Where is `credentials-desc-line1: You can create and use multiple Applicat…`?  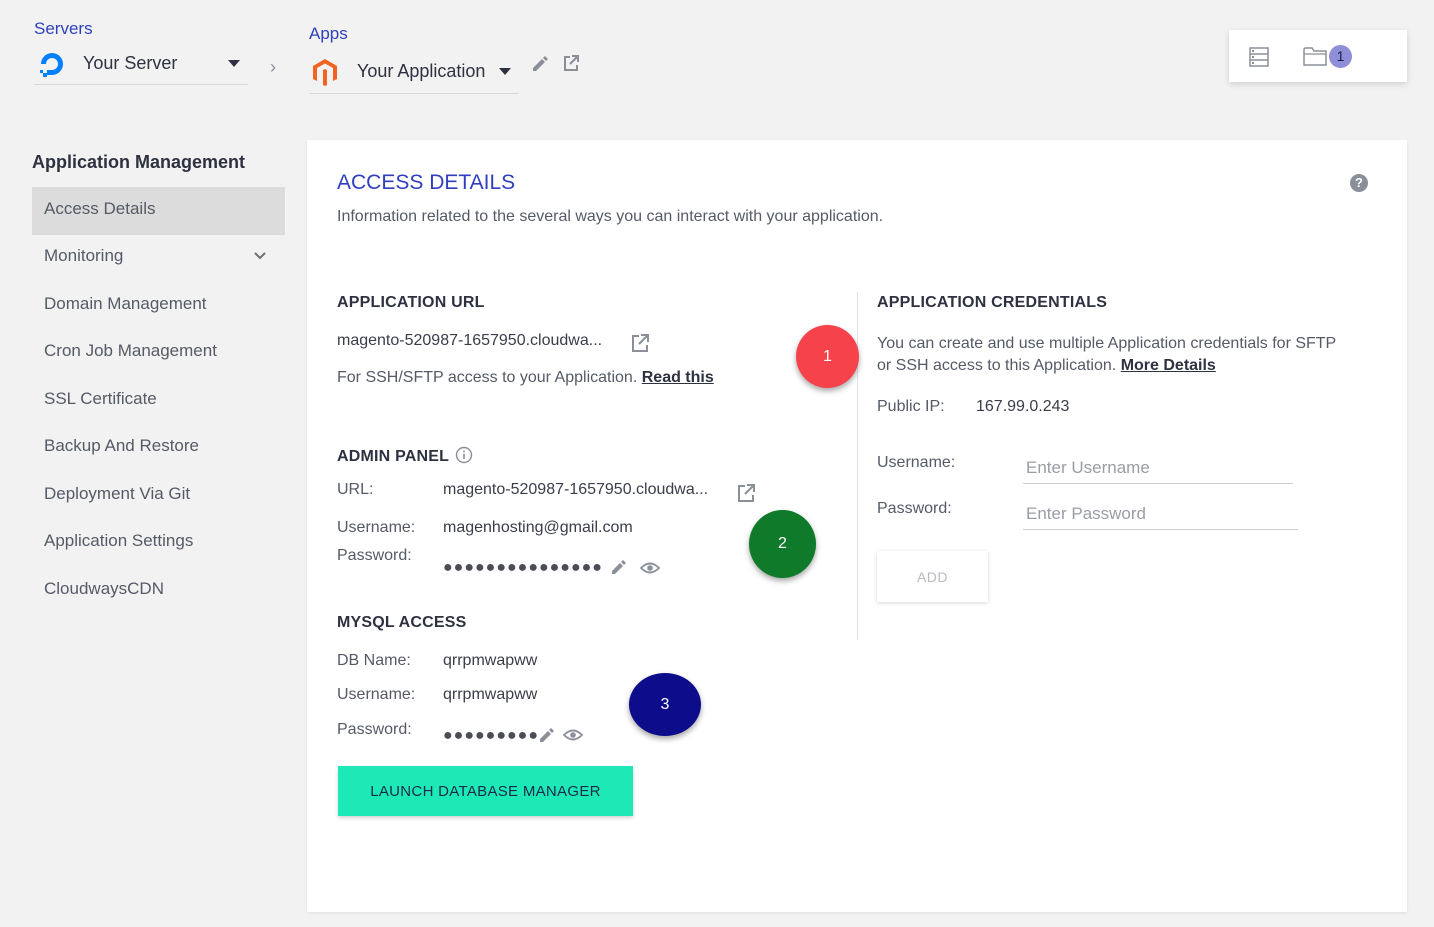
credentials-desc-line1: You can create and use multiple Applicat… is located at coordinates (1107, 343).